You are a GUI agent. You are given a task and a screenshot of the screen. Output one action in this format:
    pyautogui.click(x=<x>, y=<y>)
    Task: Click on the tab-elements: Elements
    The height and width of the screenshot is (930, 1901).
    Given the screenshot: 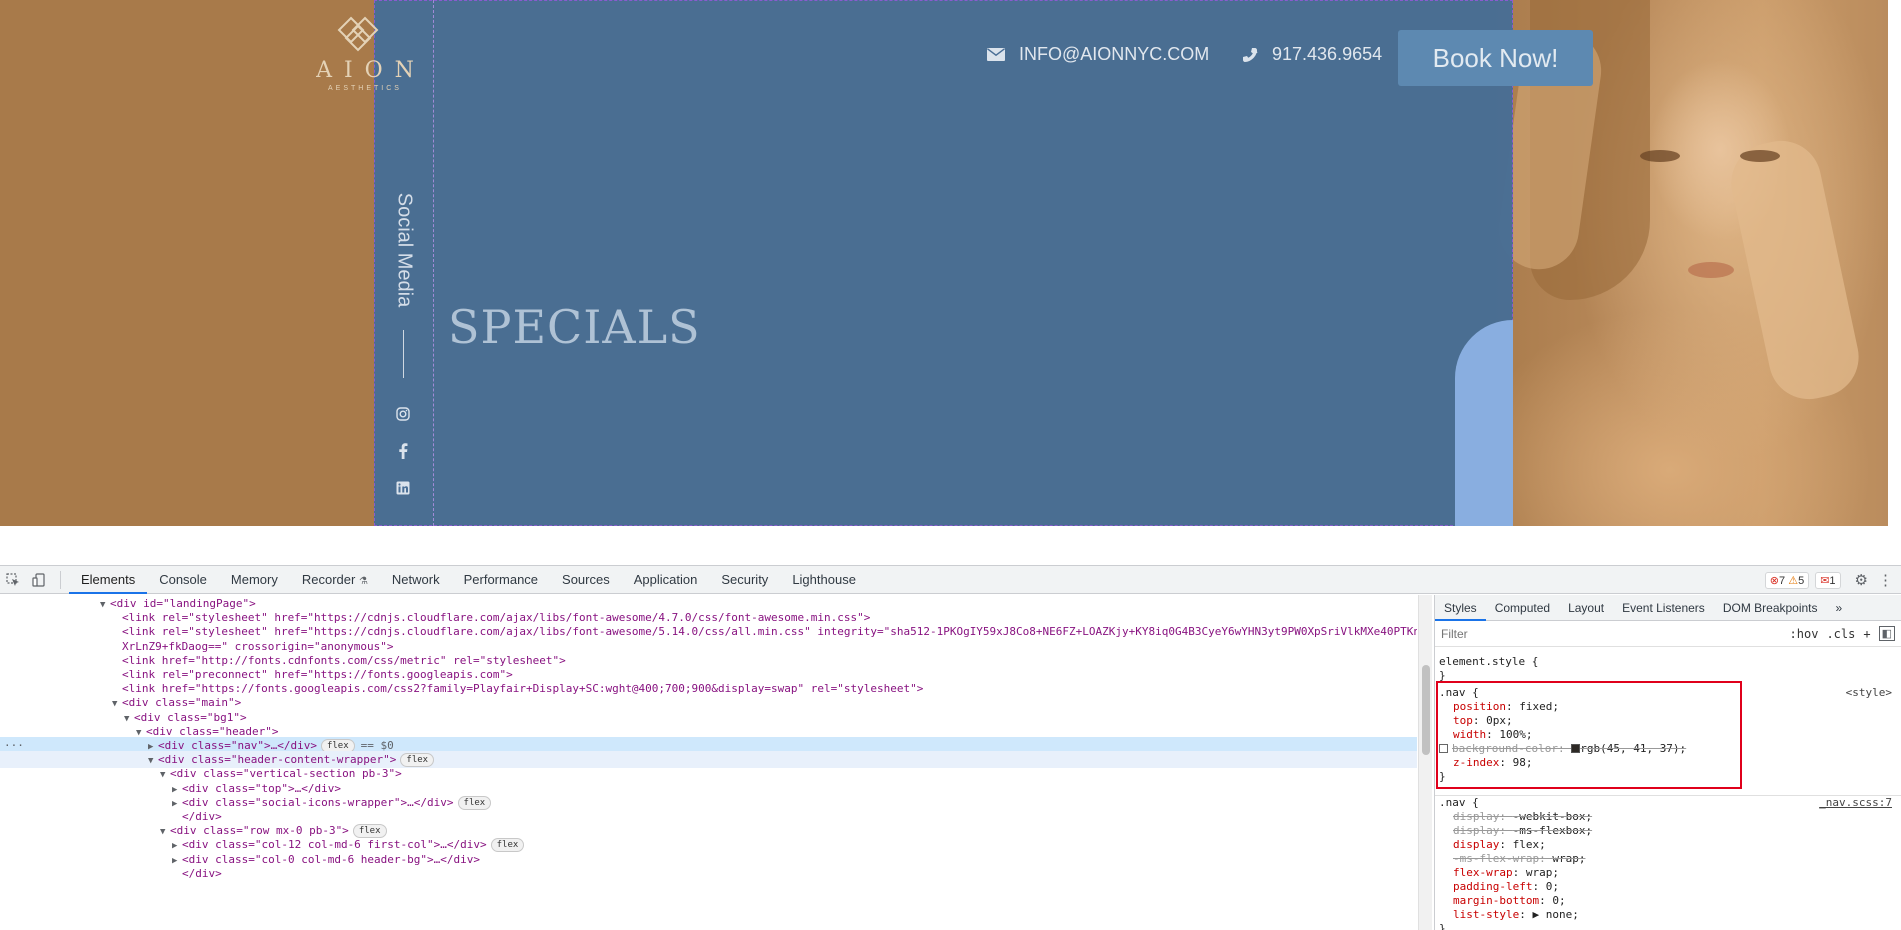 What is the action you would take?
    pyautogui.click(x=108, y=580)
    